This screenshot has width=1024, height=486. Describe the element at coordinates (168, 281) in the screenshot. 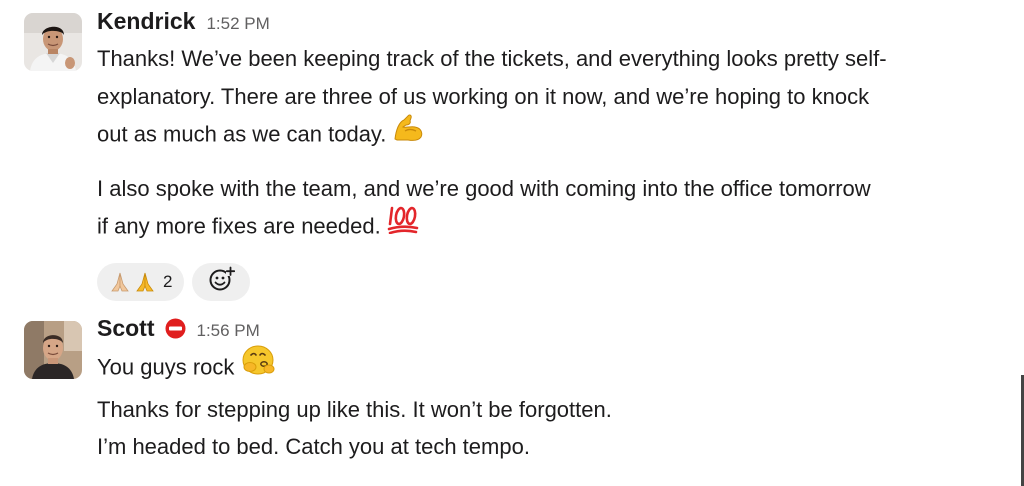

I see `reaction-count: 2` at that location.